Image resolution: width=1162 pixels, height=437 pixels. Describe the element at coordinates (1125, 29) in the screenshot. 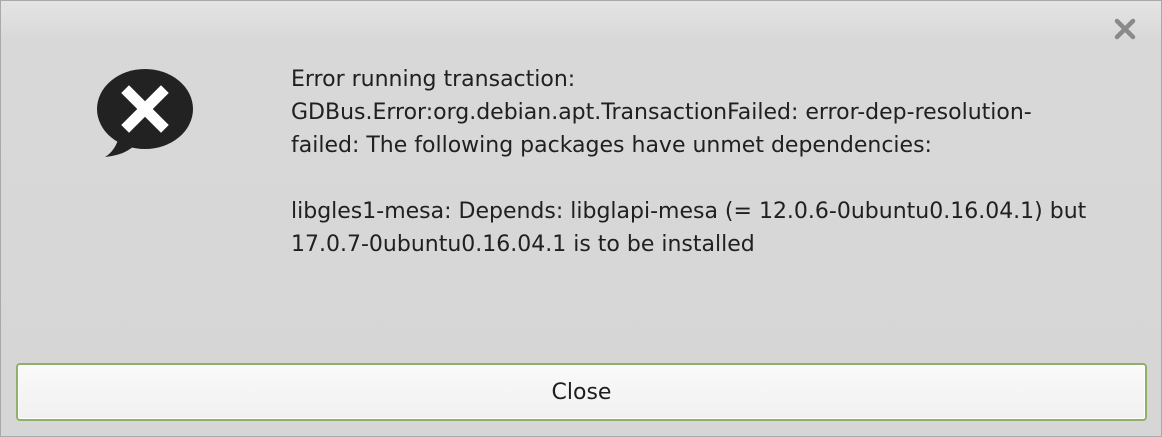

I see `close-icon` at that location.